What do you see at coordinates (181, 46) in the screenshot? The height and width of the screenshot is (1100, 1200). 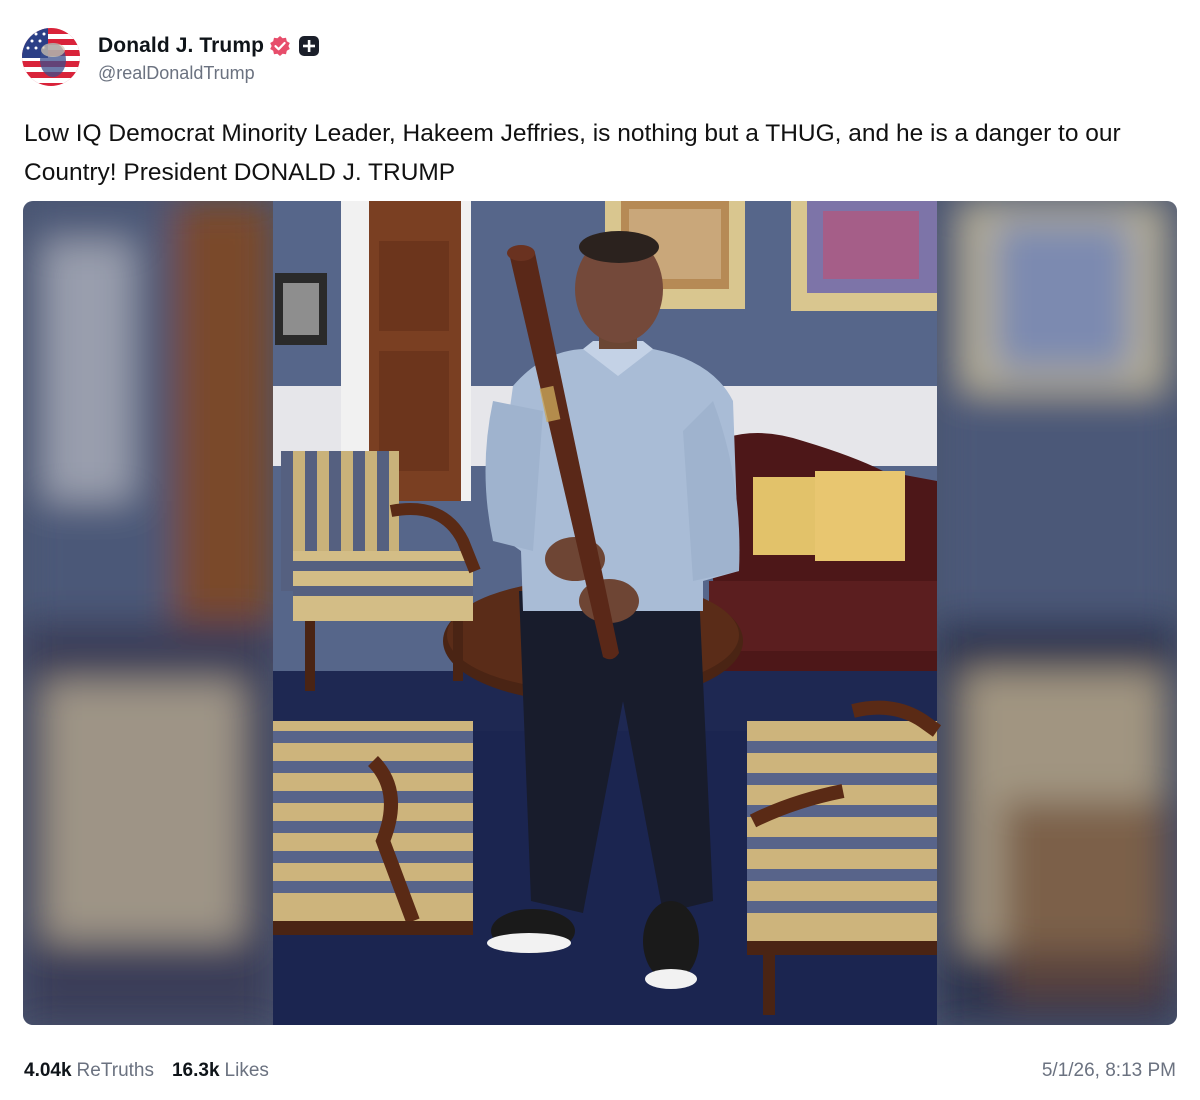 I see `display-name: Donald J. Trump` at bounding box center [181, 46].